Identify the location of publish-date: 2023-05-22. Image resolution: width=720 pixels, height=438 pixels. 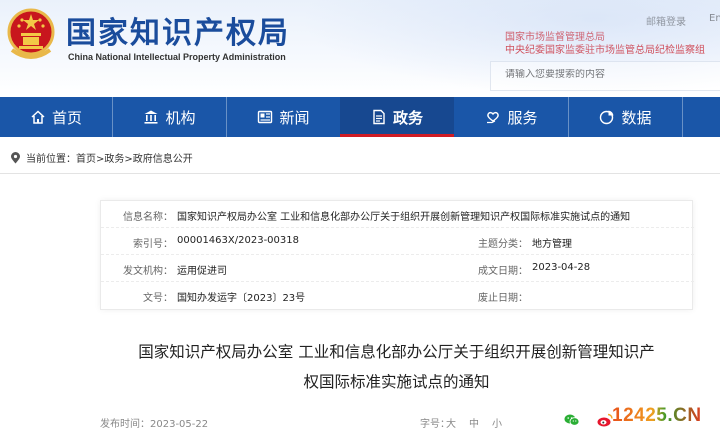
(179, 424).